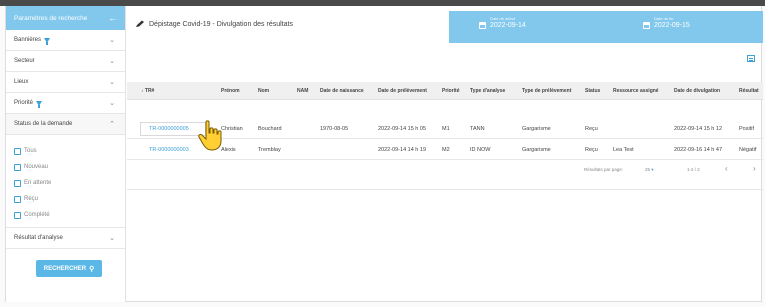 Image resolution: width=765 pixels, height=307 pixels. What do you see at coordinates (698, 27) in the screenshot?
I see `end-date-picker: Date de fin 2022-09-15` at bounding box center [698, 27].